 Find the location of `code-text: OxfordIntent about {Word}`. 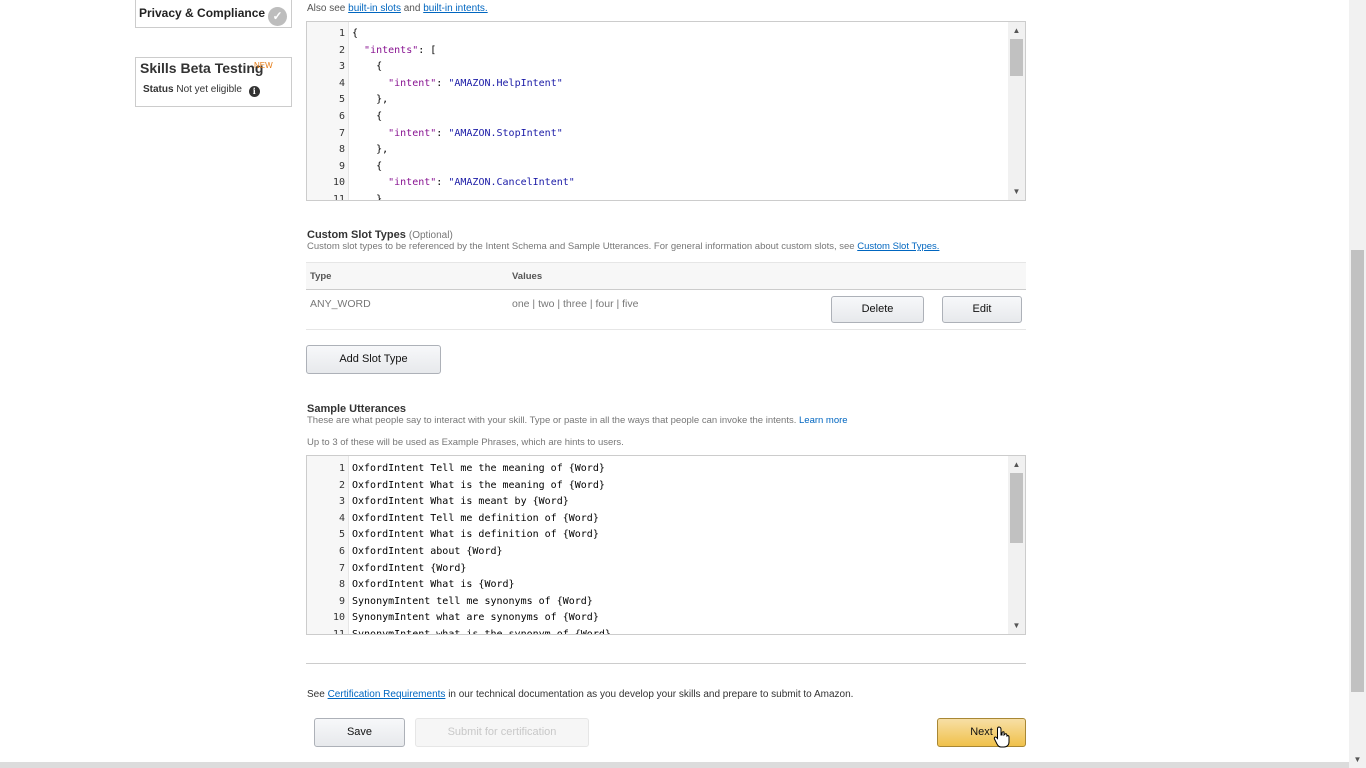

code-text: OxfordIntent about {Word} is located at coordinates (427, 551).